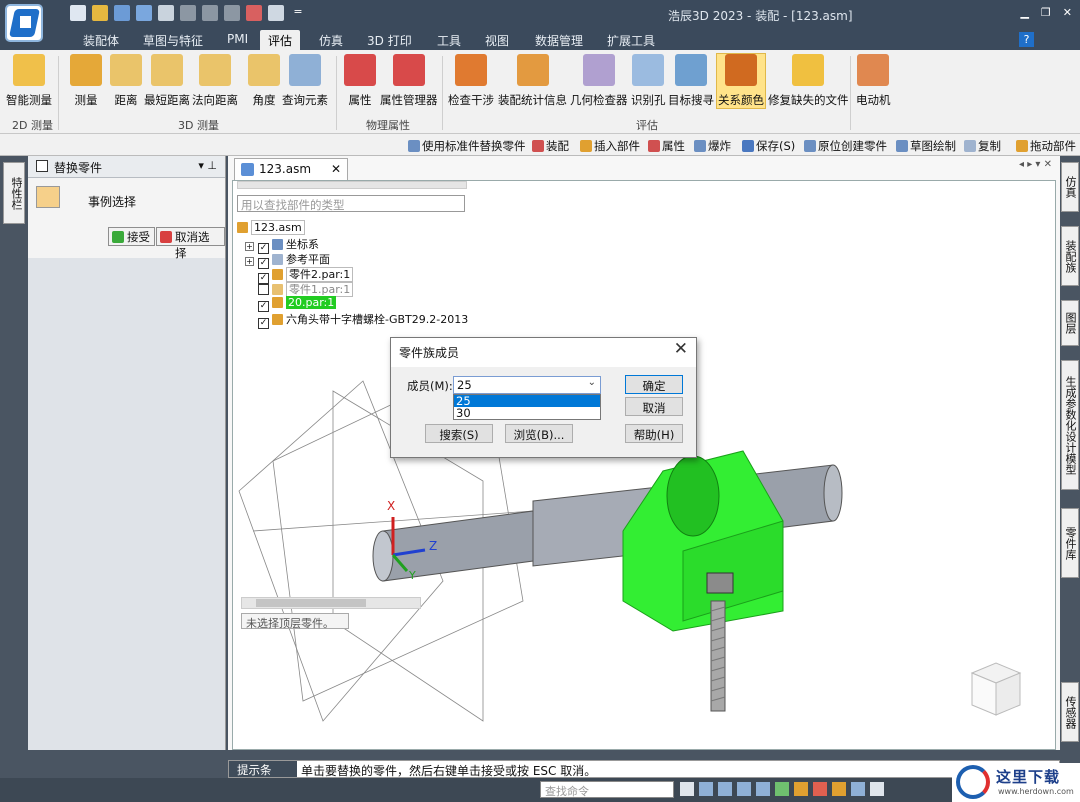 The image size is (1080, 802). Describe the element at coordinates (926, 146) in the screenshot. I see `sketch-button: 草图绘制` at that location.